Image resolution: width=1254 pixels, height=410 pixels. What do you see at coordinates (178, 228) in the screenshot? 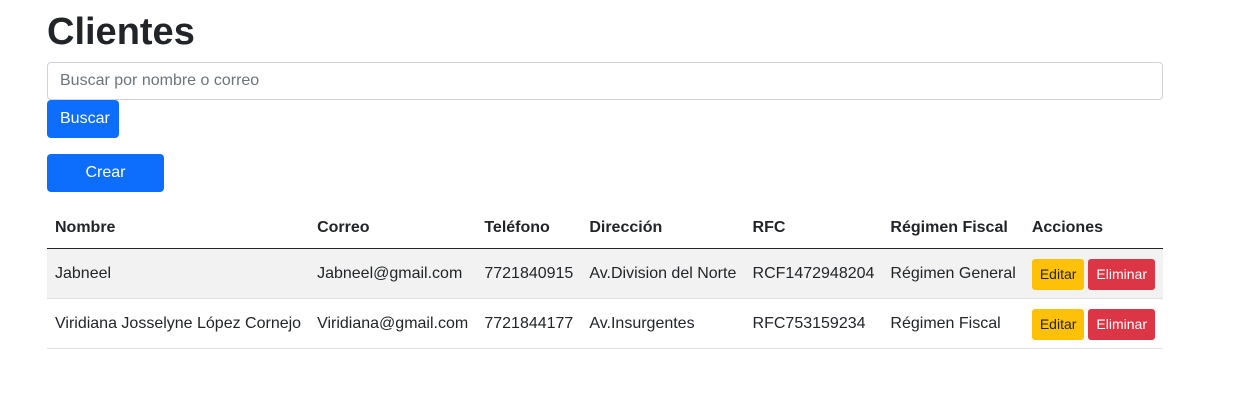
I see `header-nombre: Nombre` at bounding box center [178, 228].